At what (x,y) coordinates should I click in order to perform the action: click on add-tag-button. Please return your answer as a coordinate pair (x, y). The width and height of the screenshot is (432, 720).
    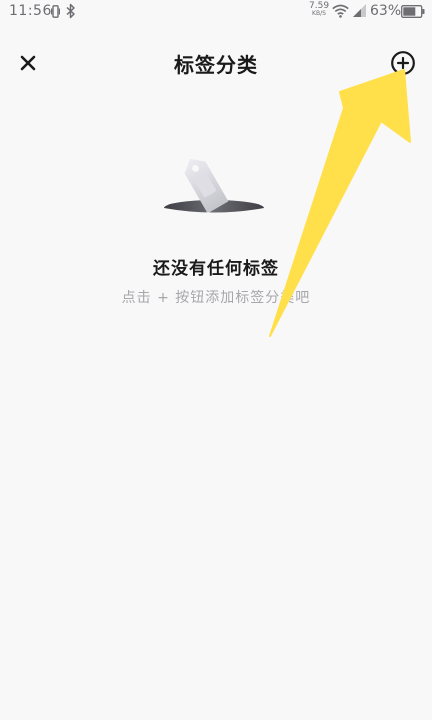
    Looking at the image, I should click on (403, 63).